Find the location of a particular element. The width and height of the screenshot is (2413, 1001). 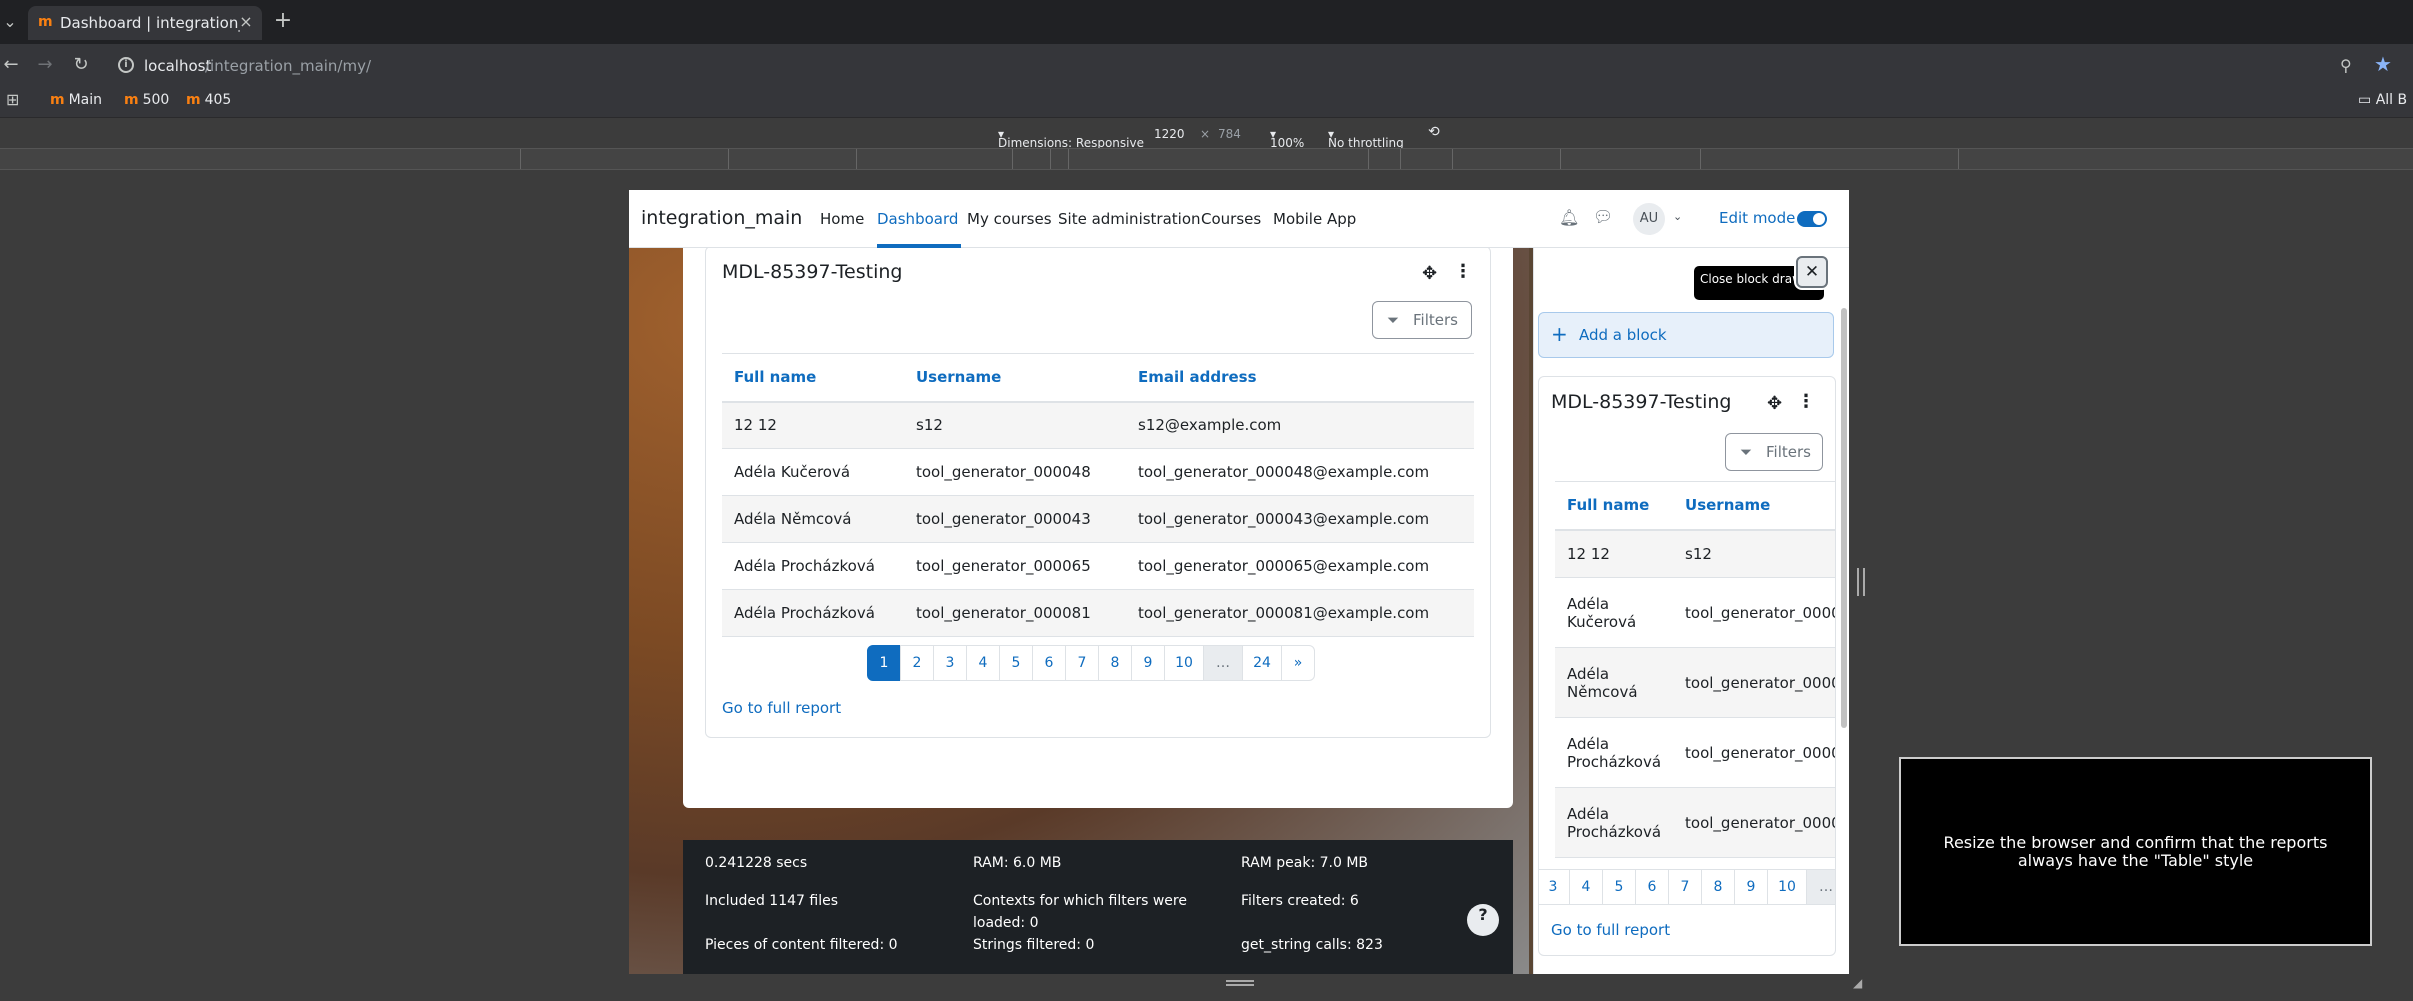

close-block-drawer-button: ✕ is located at coordinates (1812, 272).